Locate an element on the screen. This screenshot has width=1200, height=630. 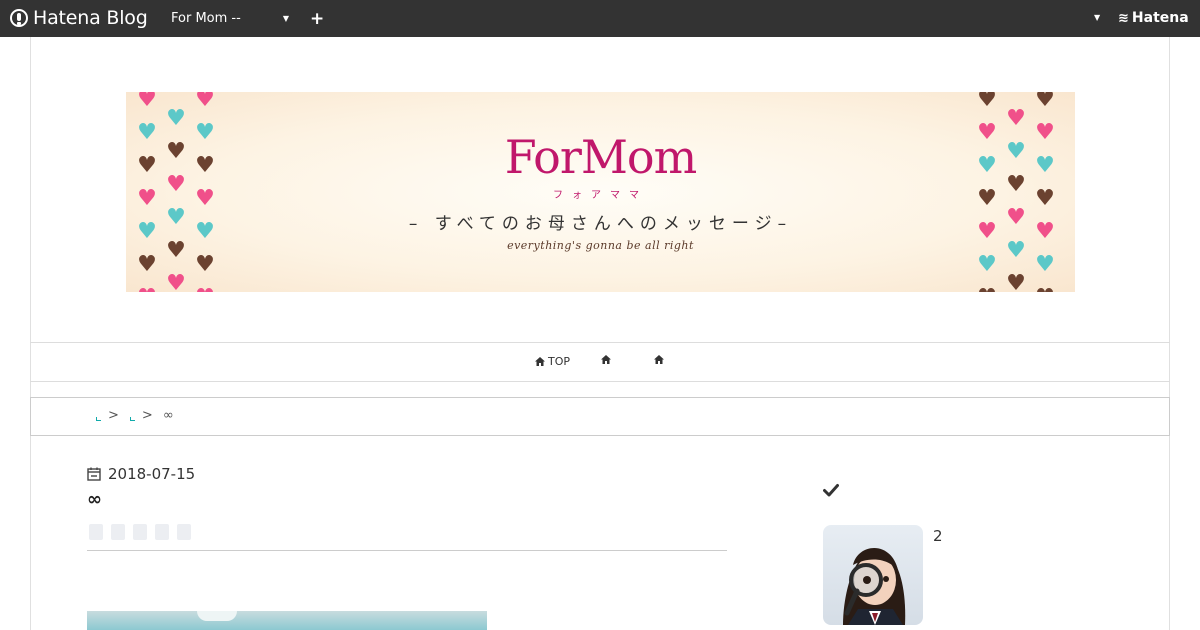
banner-tagline: everything's gonna be all right is located at coordinates (600, 245).